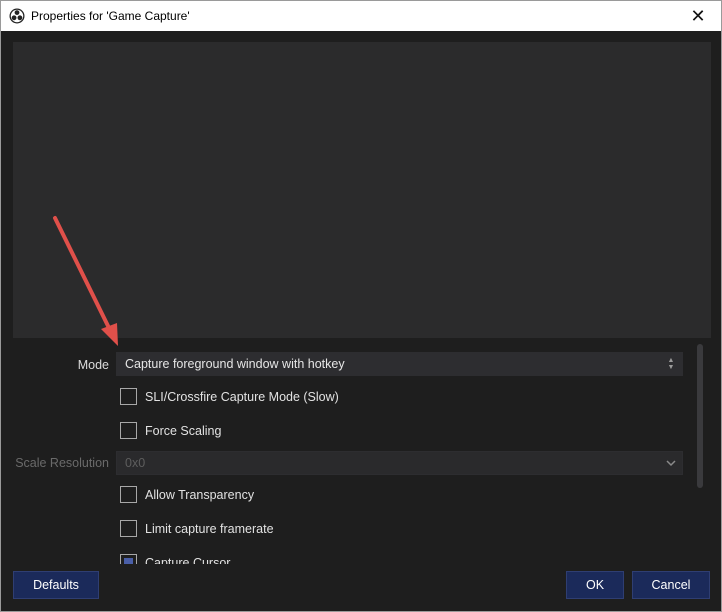 The image size is (722, 612). What do you see at coordinates (671, 364) in the screenshot?
I see `updown-arrows-icon: ▲ ▼` at bounding box center [671, 364].